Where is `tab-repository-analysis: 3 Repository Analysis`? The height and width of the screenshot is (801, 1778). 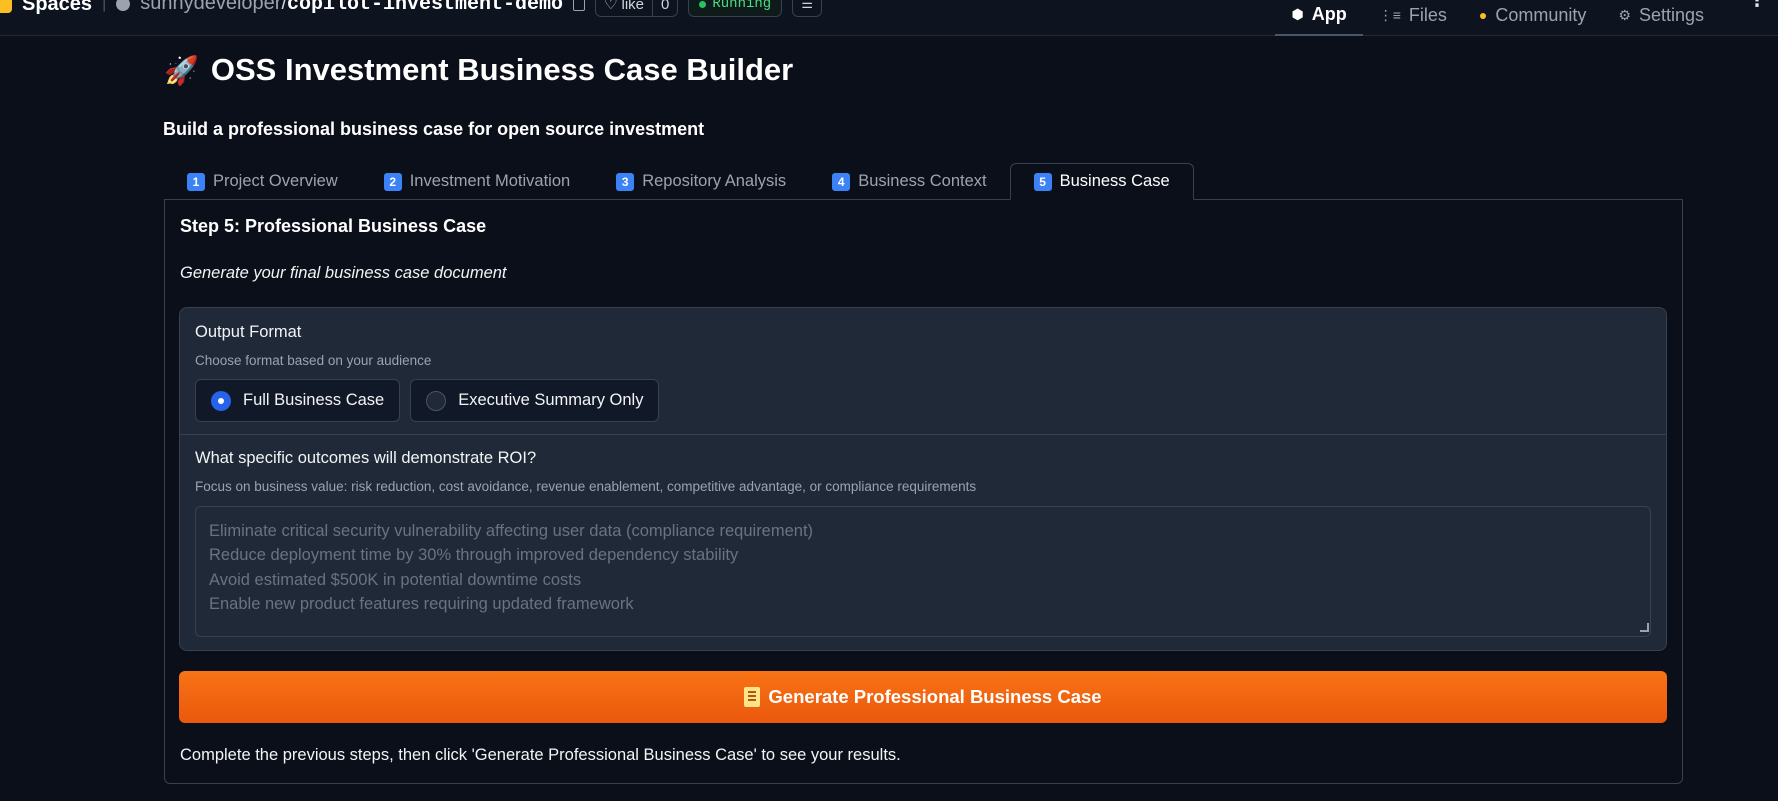
tab-repository-analysis: 3 Repository Analysis is located at coordinates (701, 181).